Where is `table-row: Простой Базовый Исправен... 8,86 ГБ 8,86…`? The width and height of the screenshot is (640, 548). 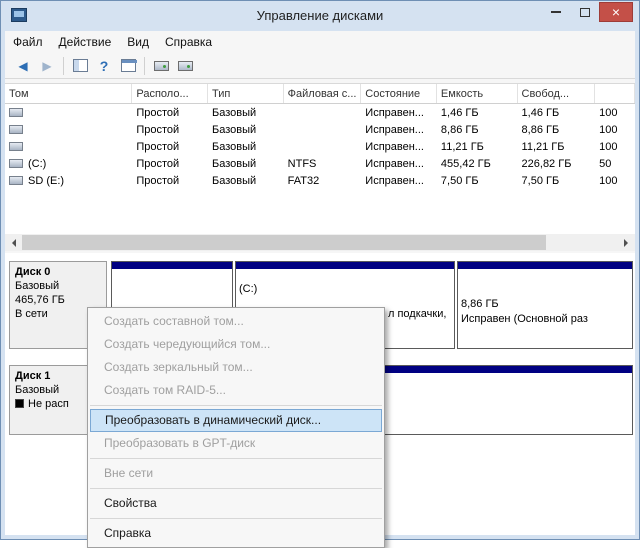
table-row: Простой Базовый Исправен... 8,86 ГБ 8,86… is located at coordinates (320, 129).